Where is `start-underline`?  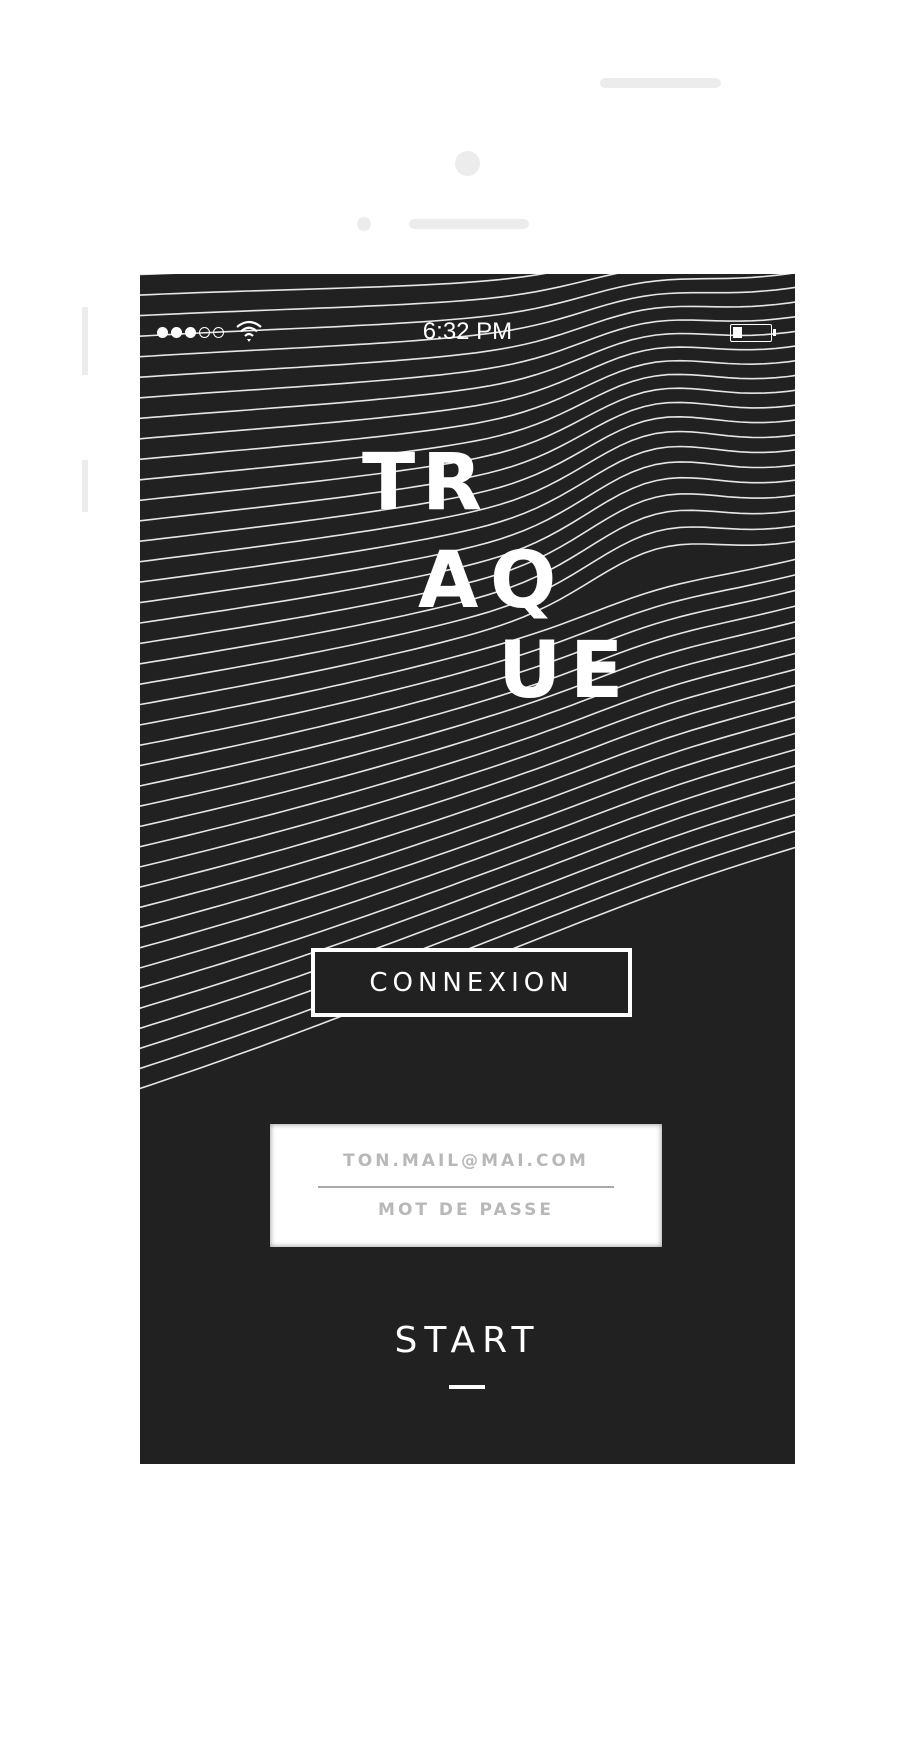 start-underline is located at coordinates (467, 1387).